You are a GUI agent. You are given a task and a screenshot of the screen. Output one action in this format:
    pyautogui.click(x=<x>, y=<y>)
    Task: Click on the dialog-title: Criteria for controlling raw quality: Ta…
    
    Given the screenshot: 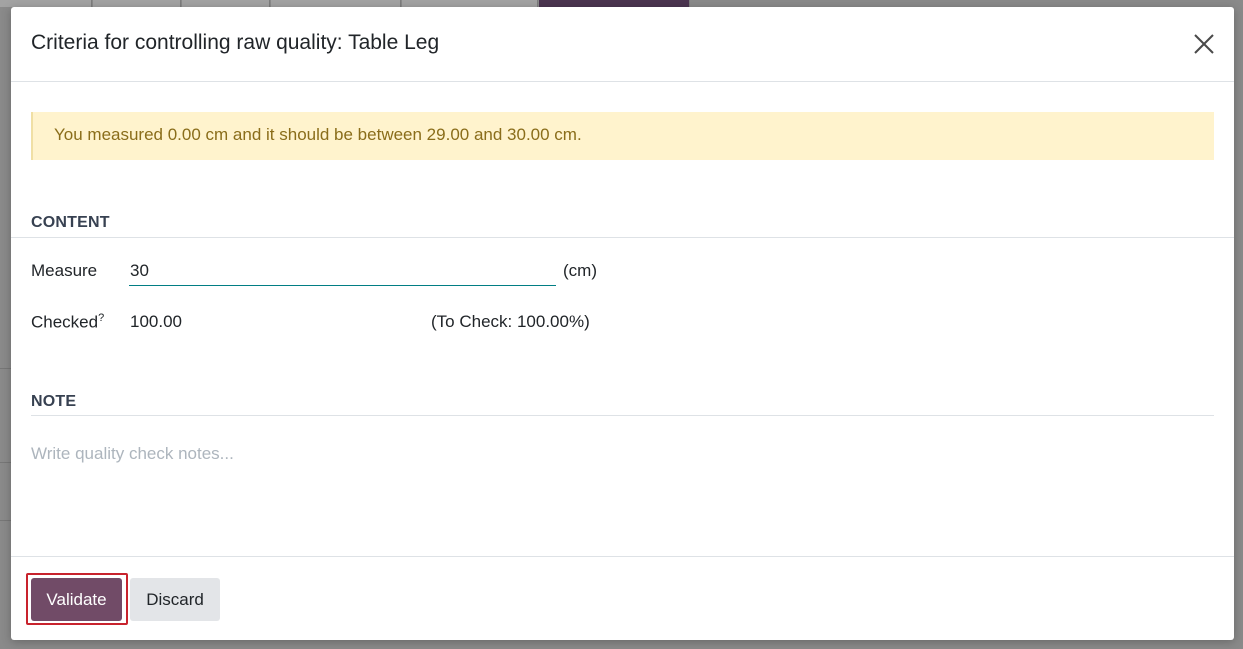 What is the action you would take?
    pyautogui.click(x=235, y=42)
    